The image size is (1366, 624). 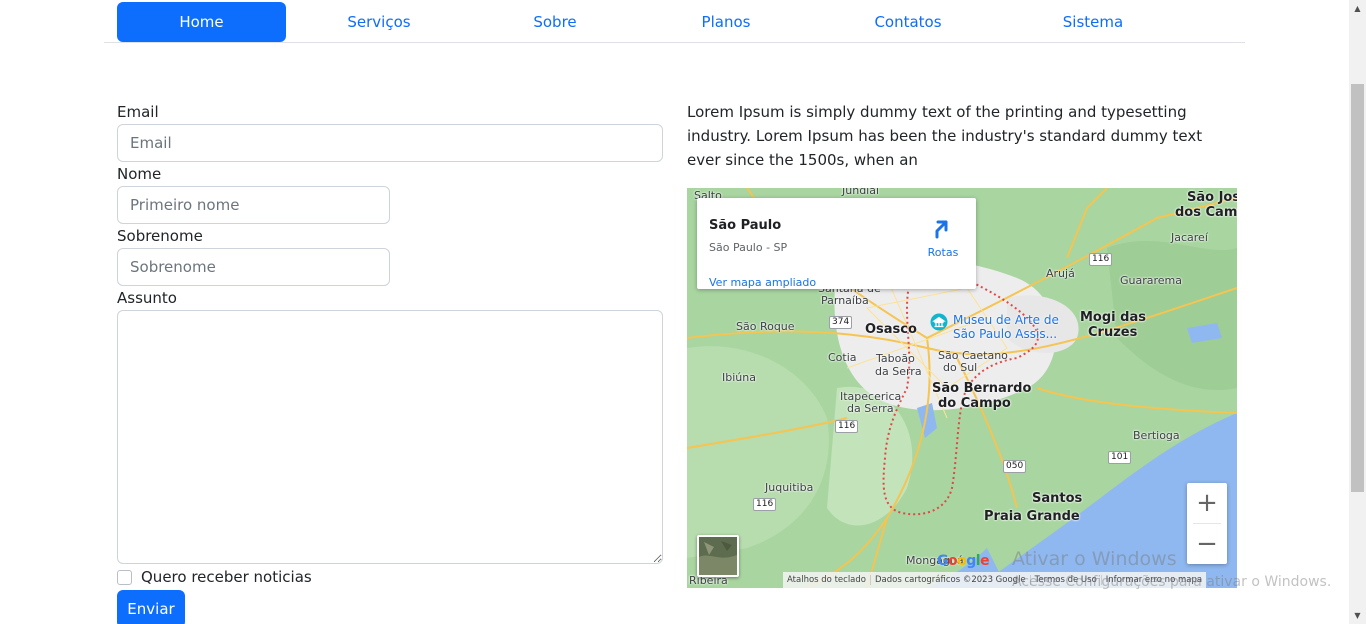 What do you see at coordinates (1057, 498) in the screenshot?
I see `map-label-santos: Santos` at bounding box center [1057, 498].